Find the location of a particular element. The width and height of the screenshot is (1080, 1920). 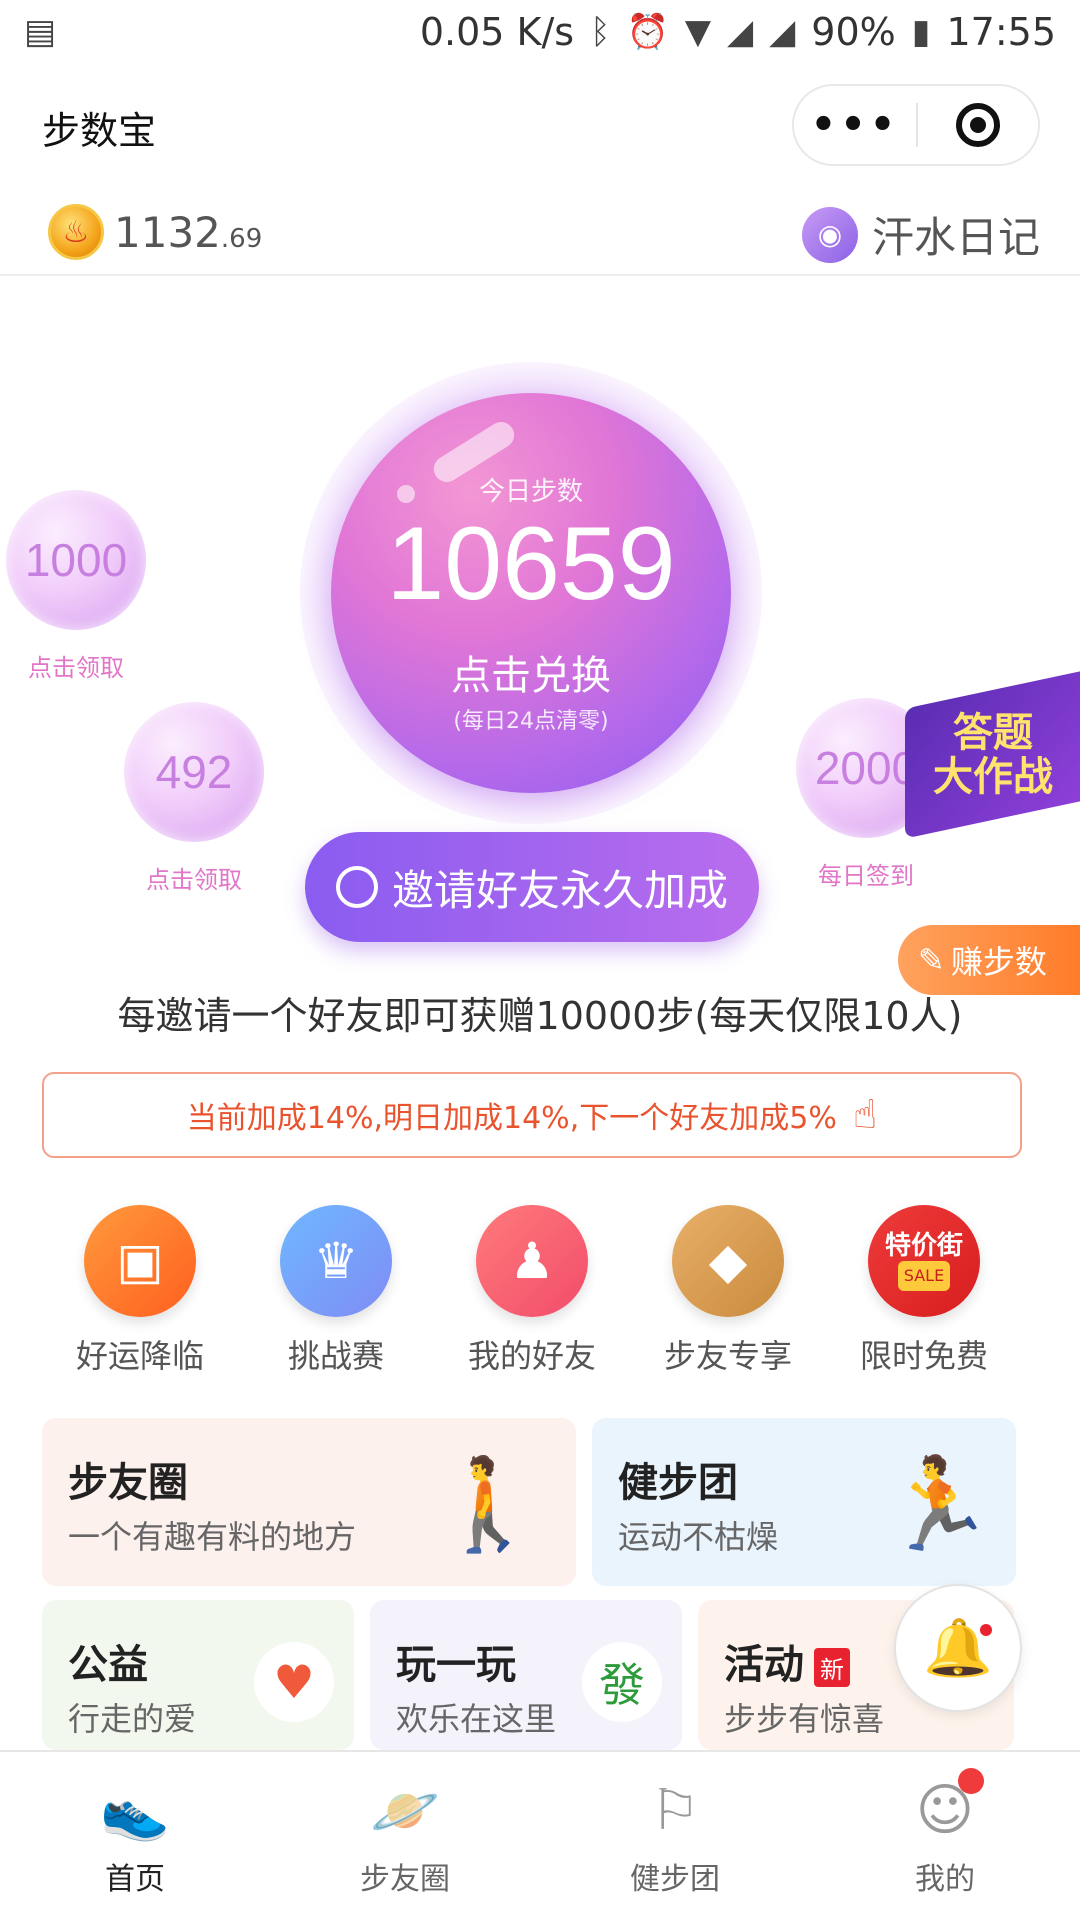

card-title: 公益 is located at coordinates (108, 1665).